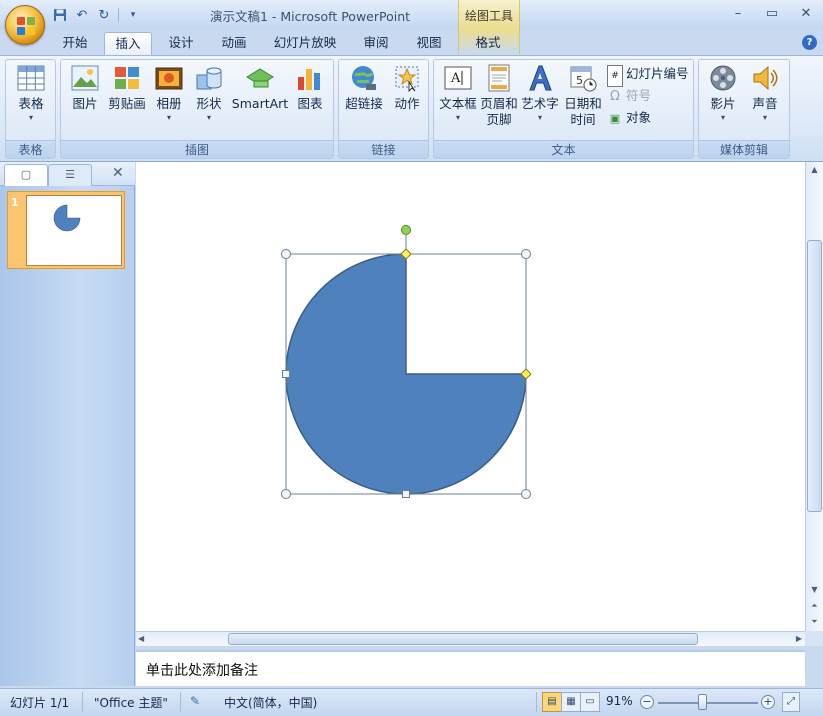  Describe the element at coordinates (407, 103) in the screenshot. I see `action-label: 动作` at that location.